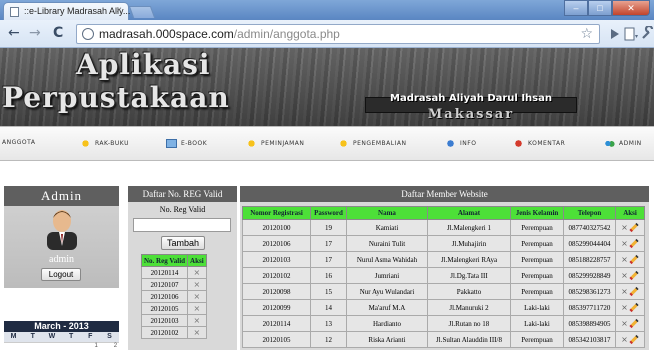  Describe the element at coordinates (589, 275) in the screenshot. I see `phone-cell: 085299928849` at that location.